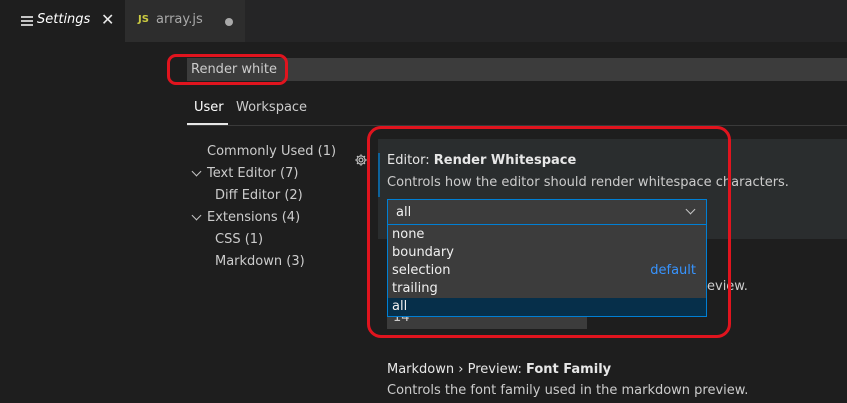  I want to click on toc-extensions: Extensions (4), so click(253, 217).